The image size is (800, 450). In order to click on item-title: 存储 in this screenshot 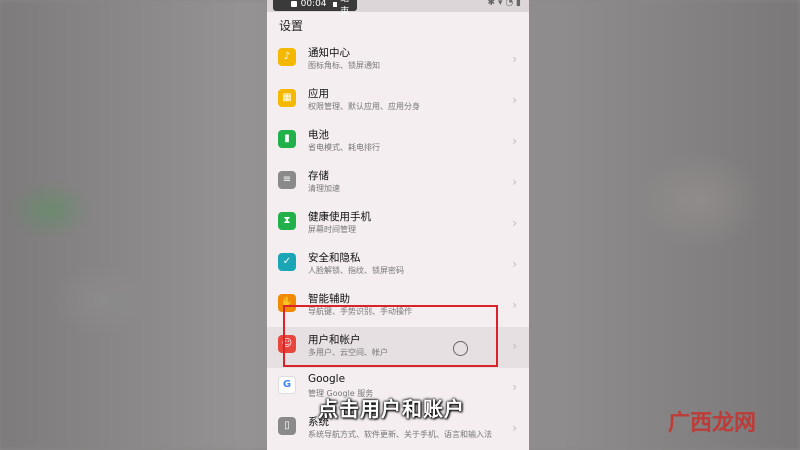, I will do `click(318, 176)`.